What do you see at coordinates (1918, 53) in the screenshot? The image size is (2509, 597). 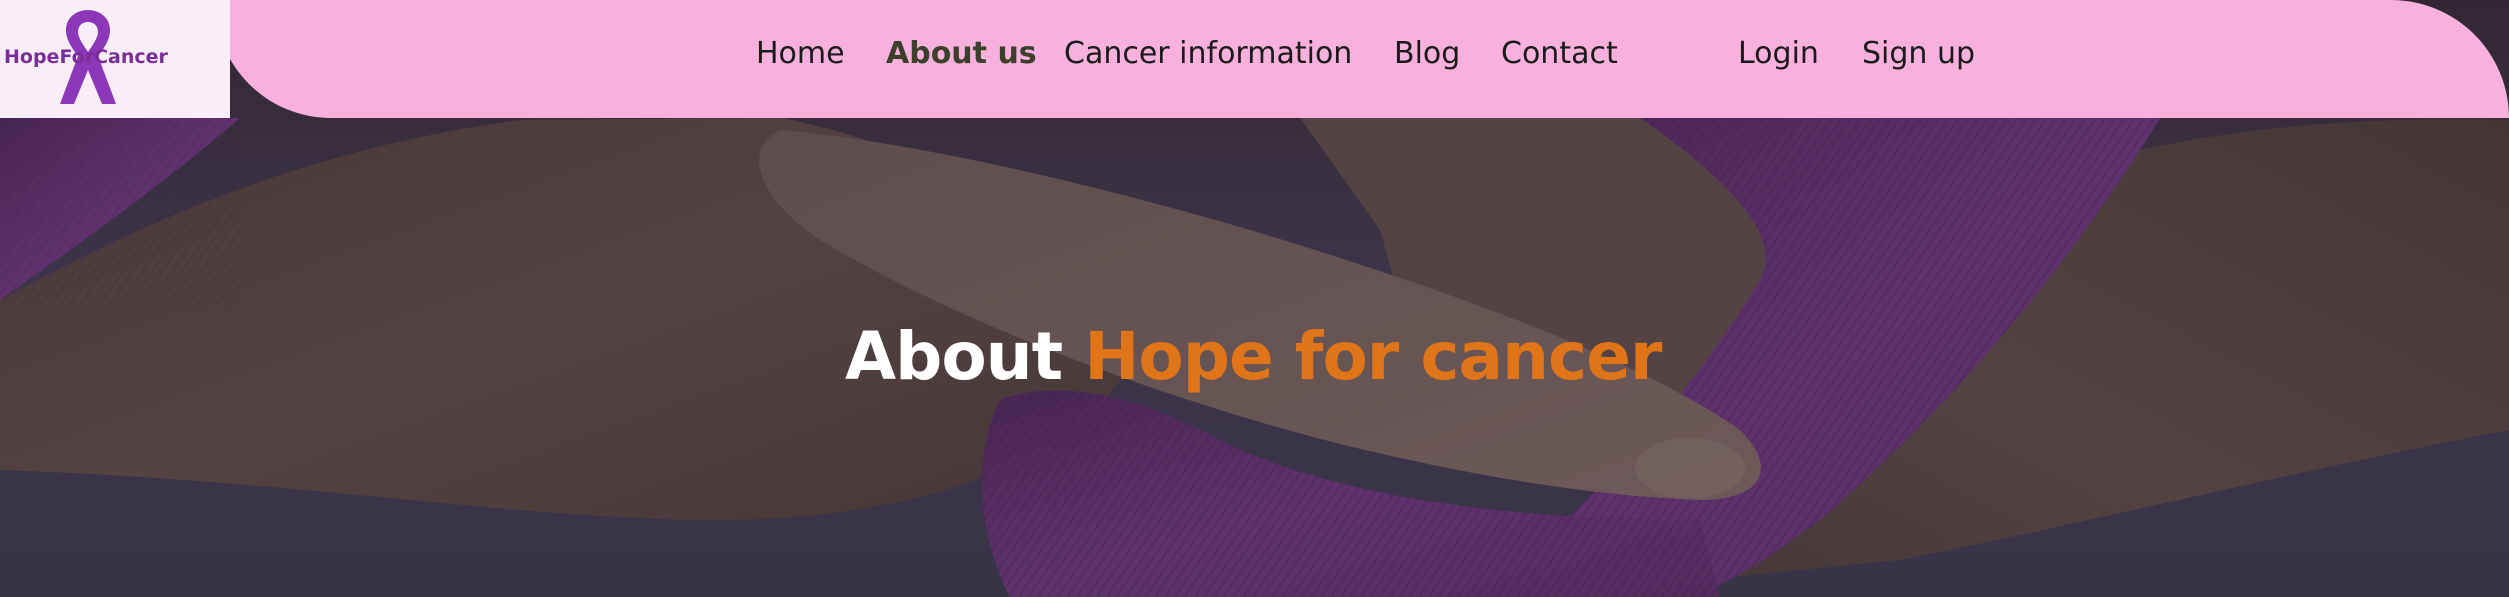 I see `signup-link: Sign up` at bounding box center [1918, 53].